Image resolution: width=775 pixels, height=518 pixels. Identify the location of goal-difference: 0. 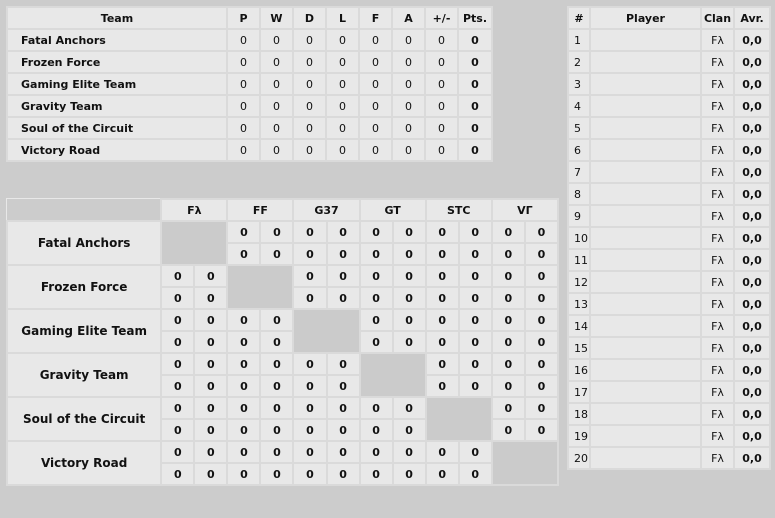
(441, 62).